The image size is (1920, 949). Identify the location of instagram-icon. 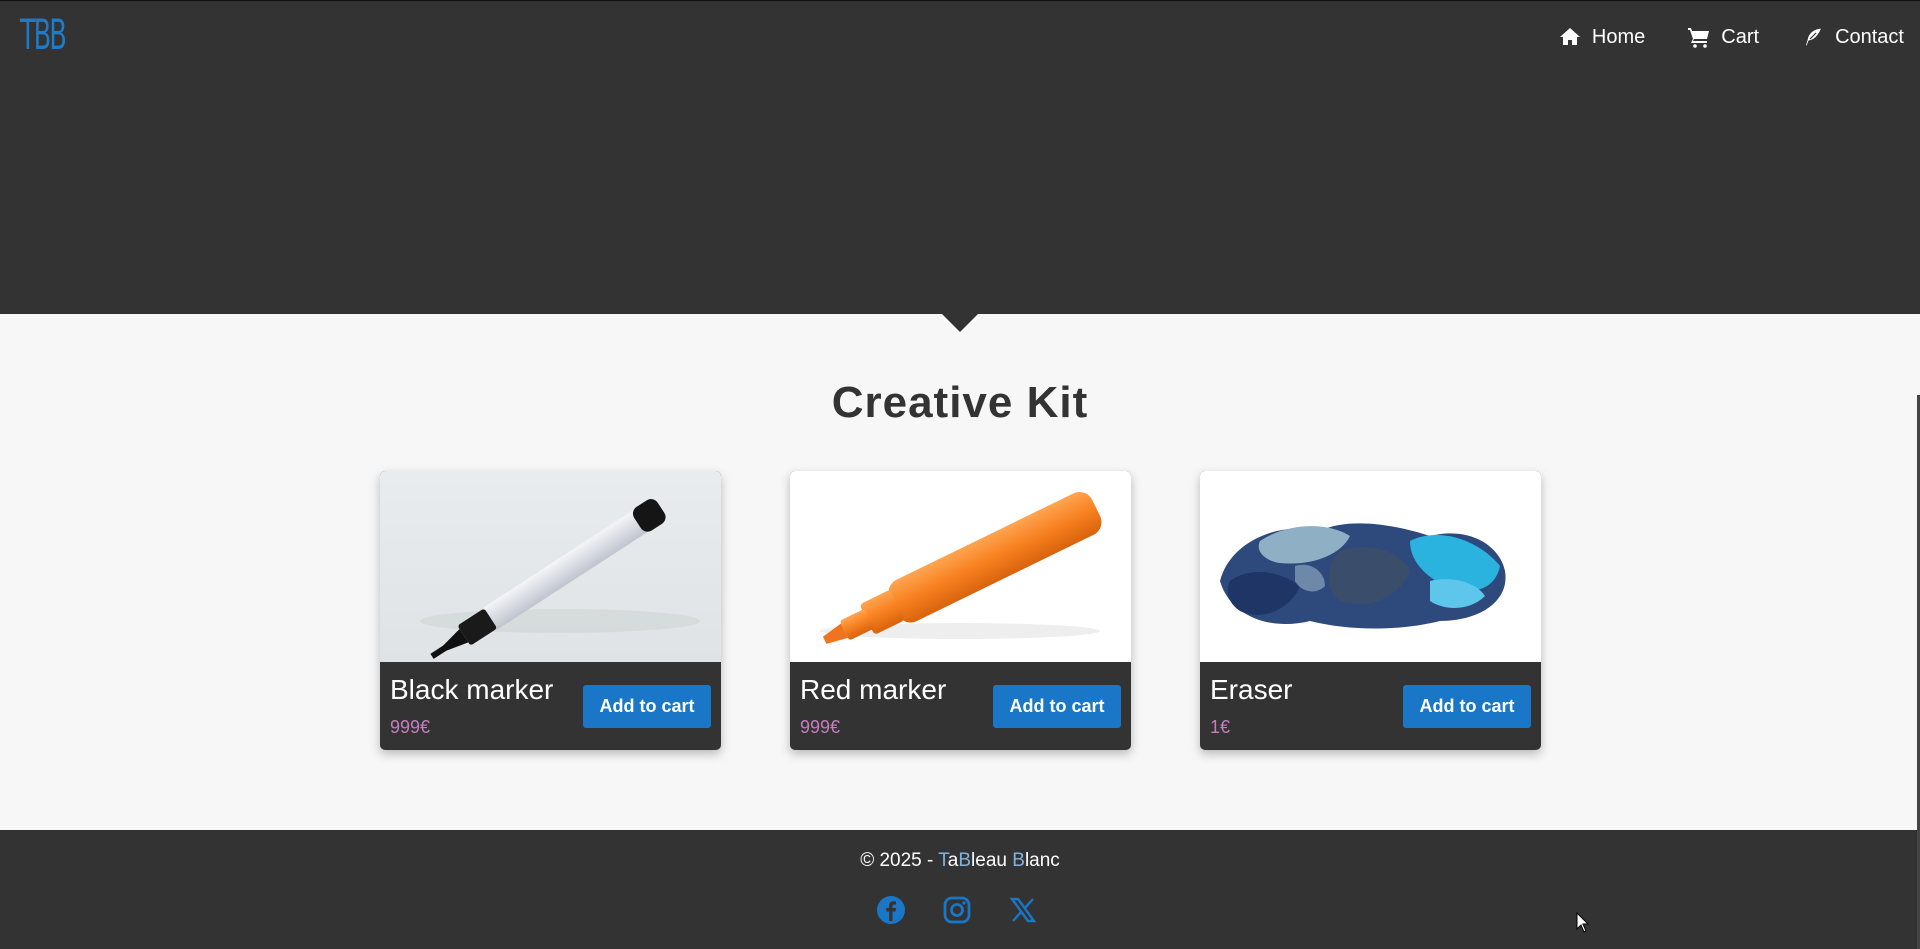
(957, 910).